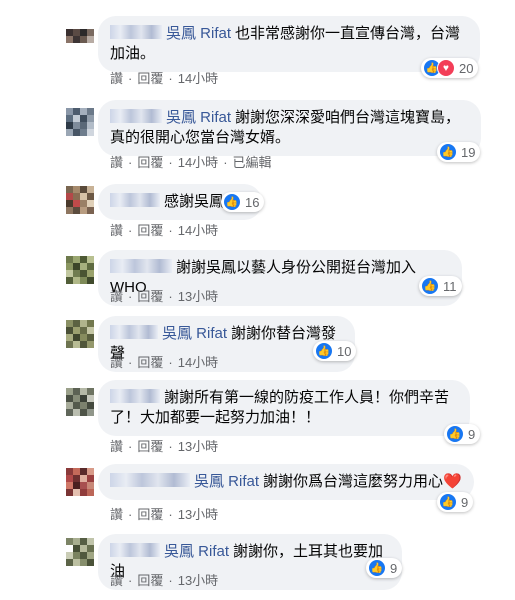 The width and height of the screenshot is (515, 600). What do you see at coordinates (285, 43) in the screenshot?
I see `comment-text: 也非常感謝你一直宣傳台灣，台灣加油。` at bounding box center [285, 43].